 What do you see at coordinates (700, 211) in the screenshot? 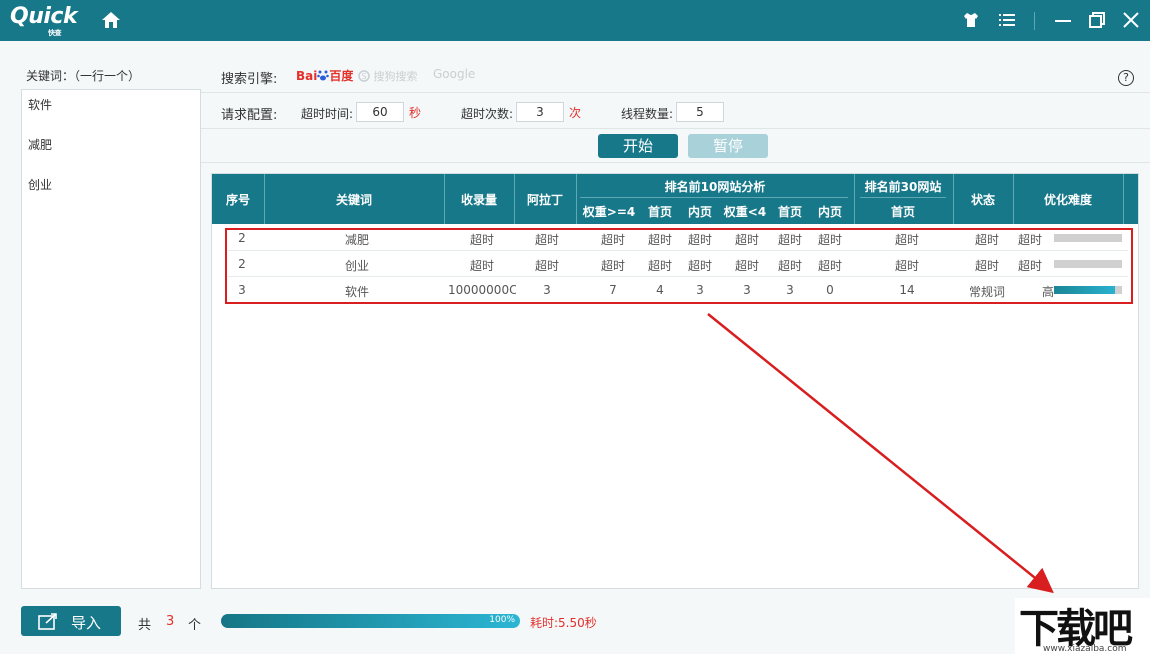
I see `col-top10-inner-high: 内页` at bounding box center [700, 211].